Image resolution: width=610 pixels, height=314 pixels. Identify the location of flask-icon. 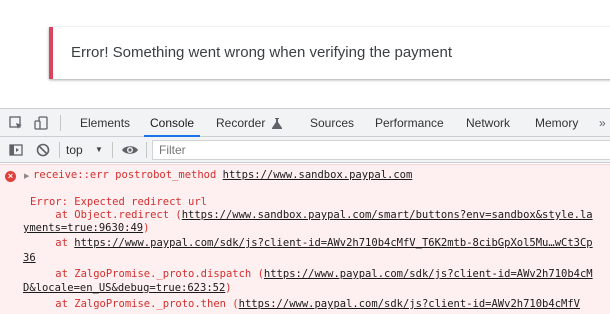
(276, 125).